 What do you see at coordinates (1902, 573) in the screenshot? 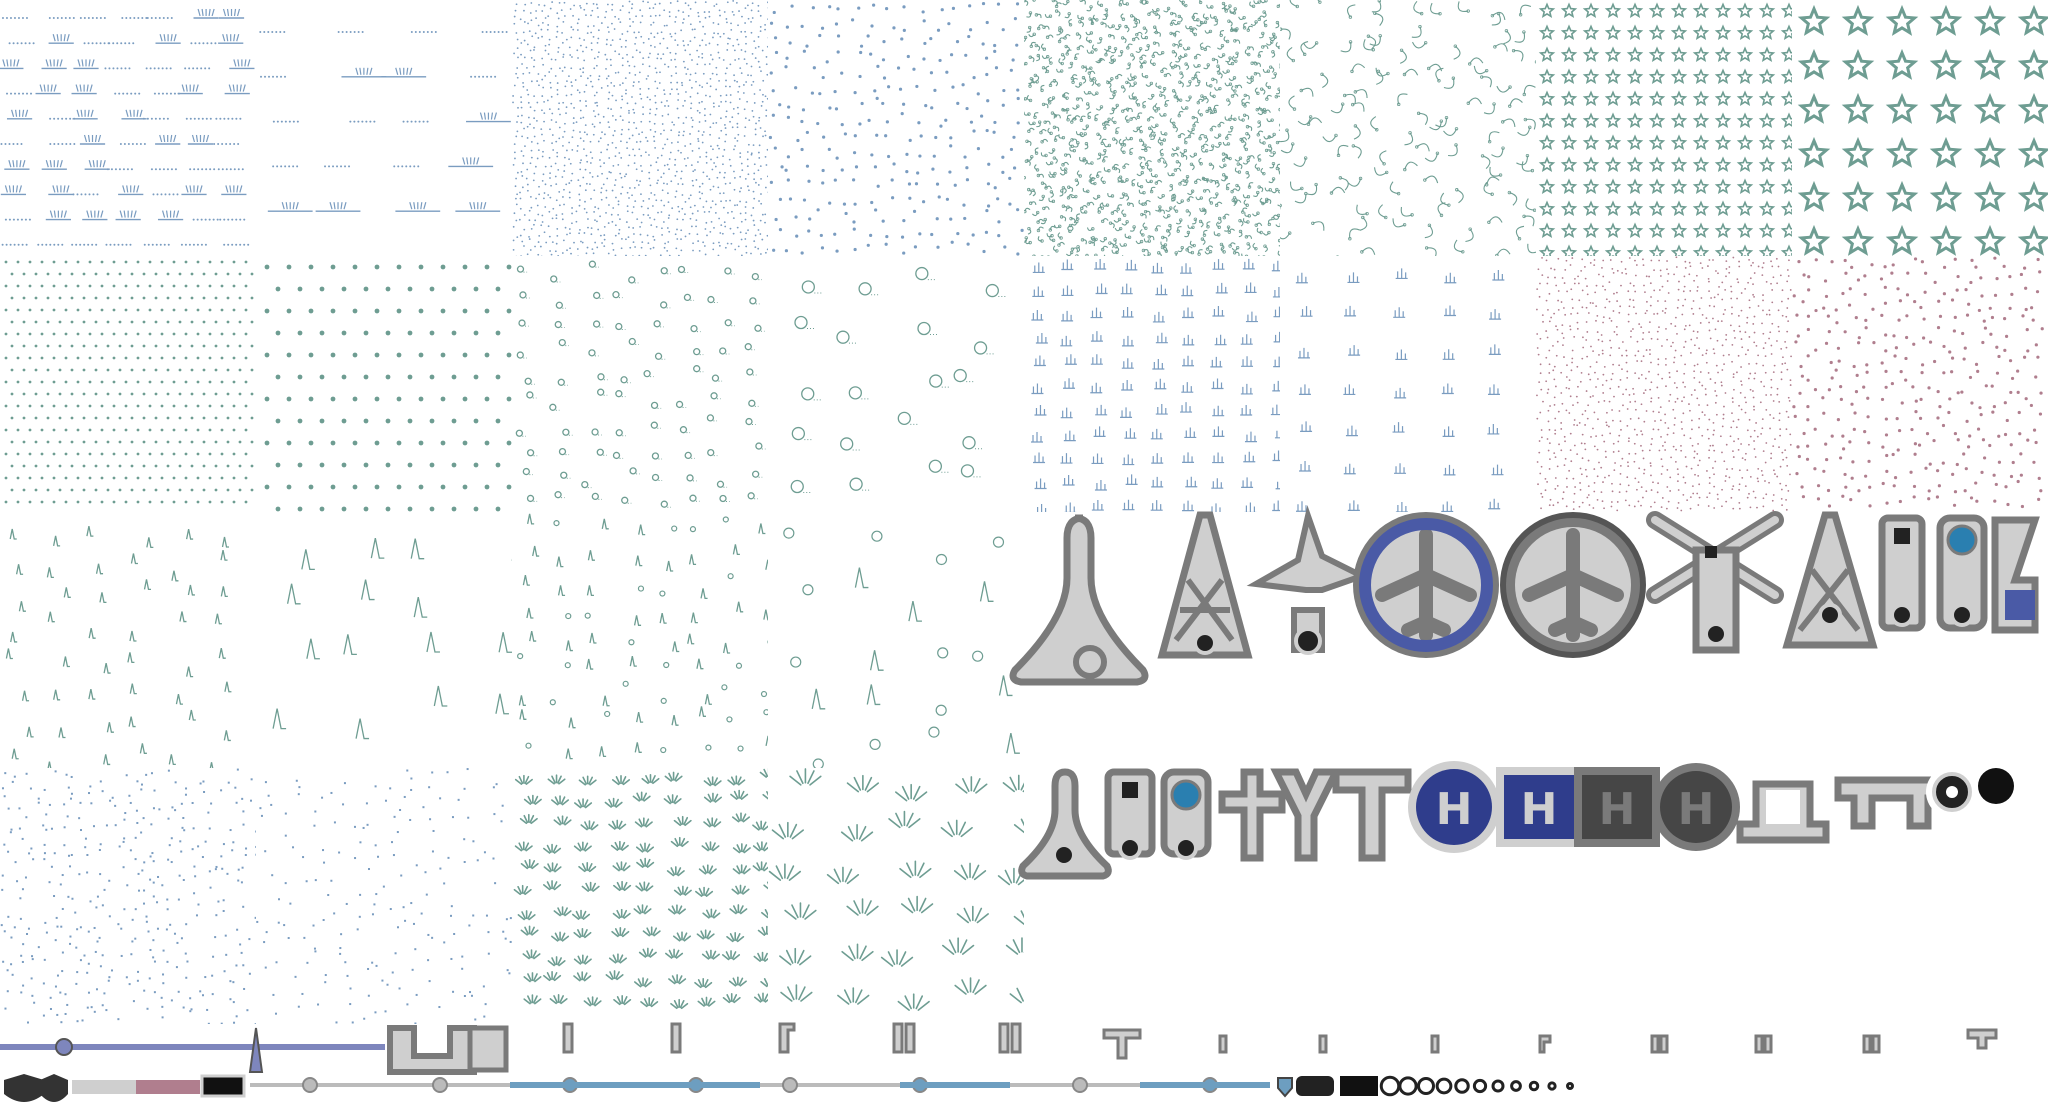
I see `beacon-square-icon` at bounding box center [1902, 573].